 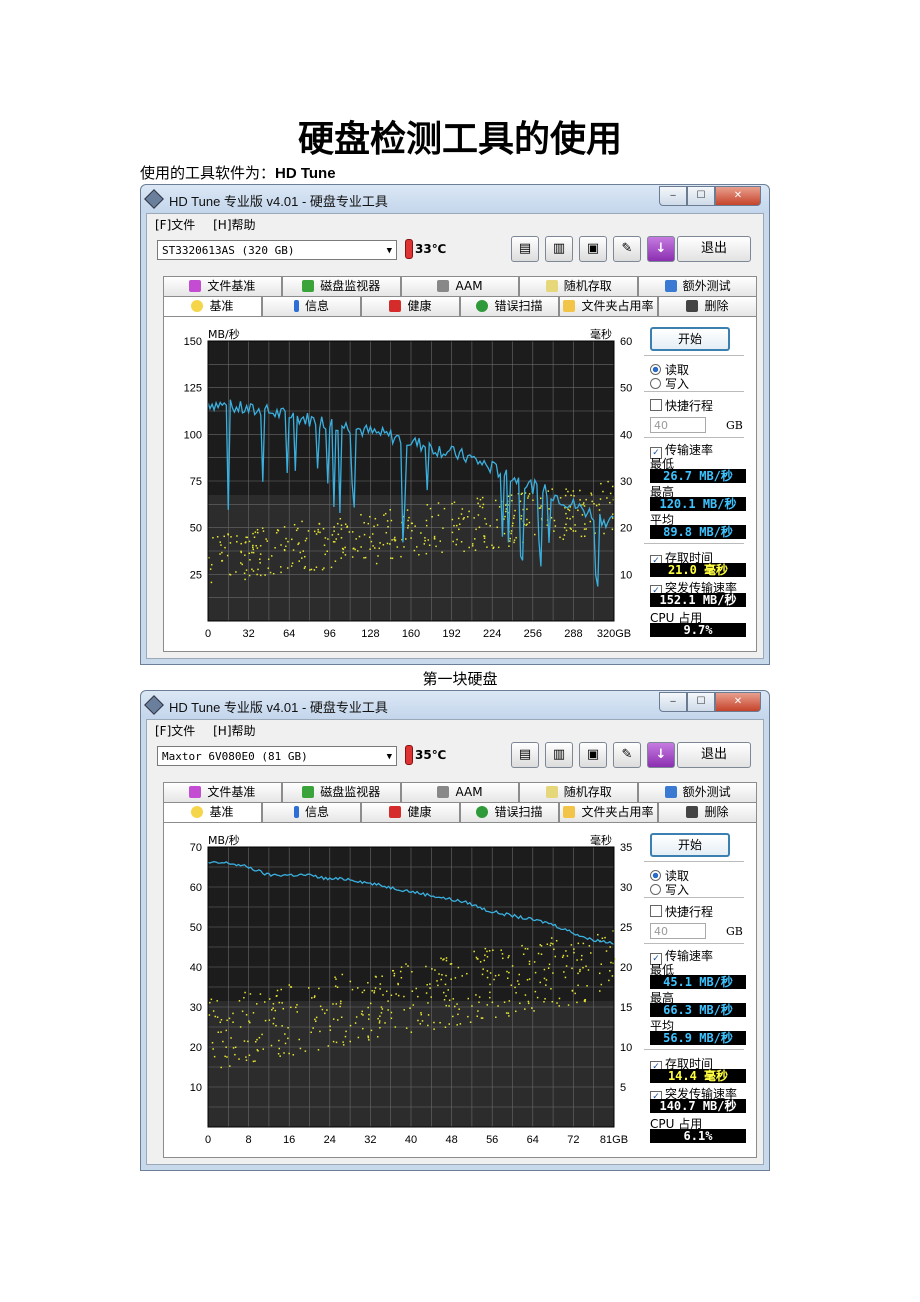 What do you see at coordinates (431, 249) in the screenshot?
I see `temperature-readout: 33℃` at bounding box center [431, 249].